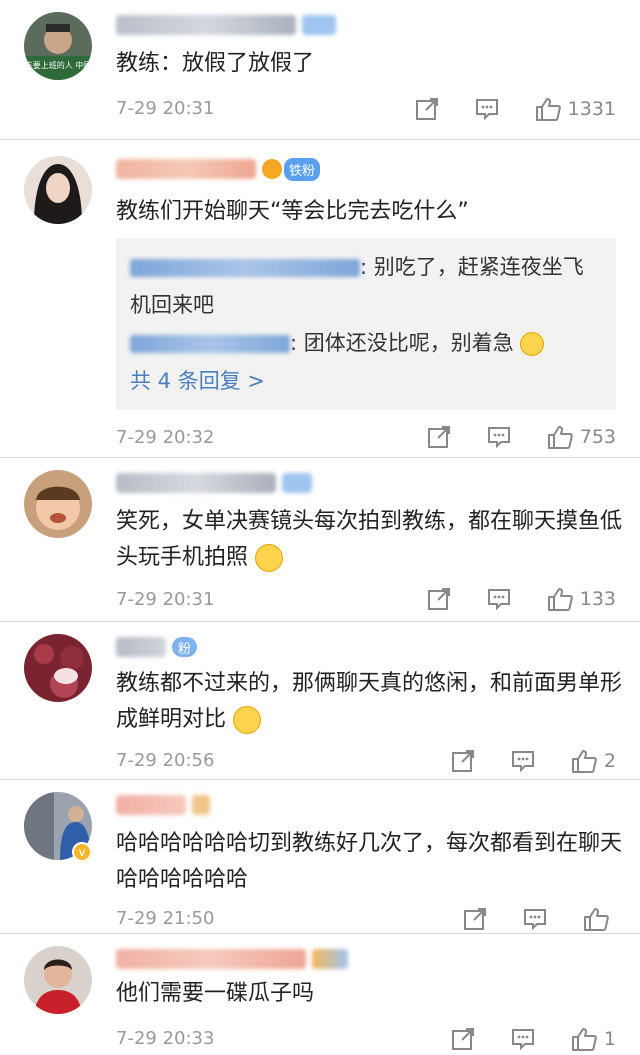 The image size is (640, 1055). I want to click on comment-card: 不要上班的人 中國 教练：放假了放假了 7-29 20:31 1331, so click(320, 70).